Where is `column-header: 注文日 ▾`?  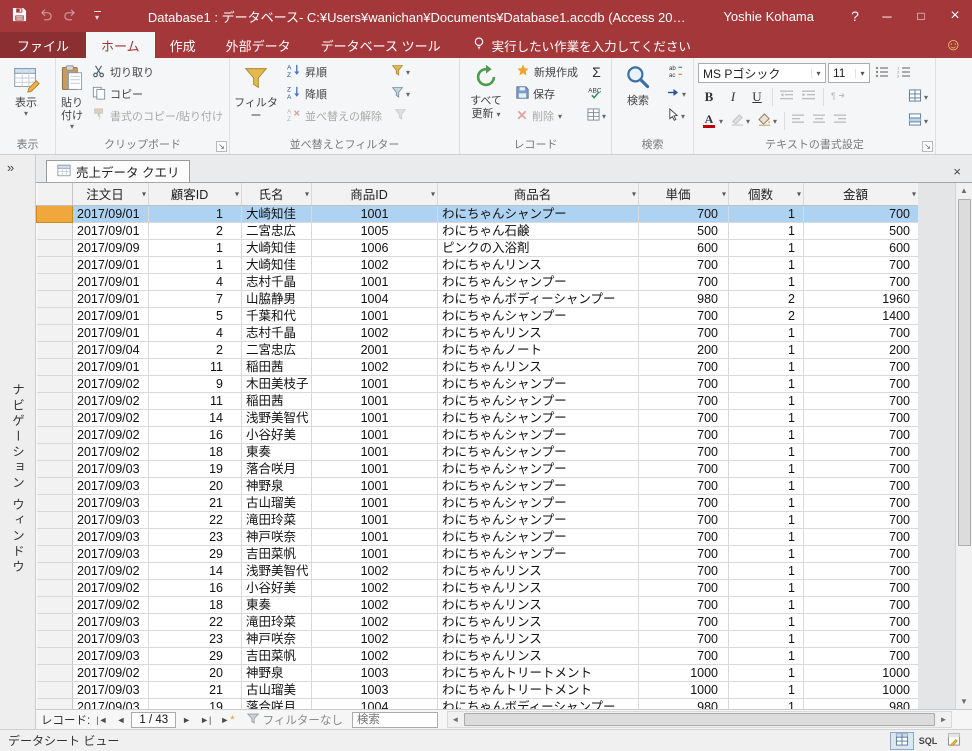
column-header: 注文日 ▾ is located at coordinates (110, 194).